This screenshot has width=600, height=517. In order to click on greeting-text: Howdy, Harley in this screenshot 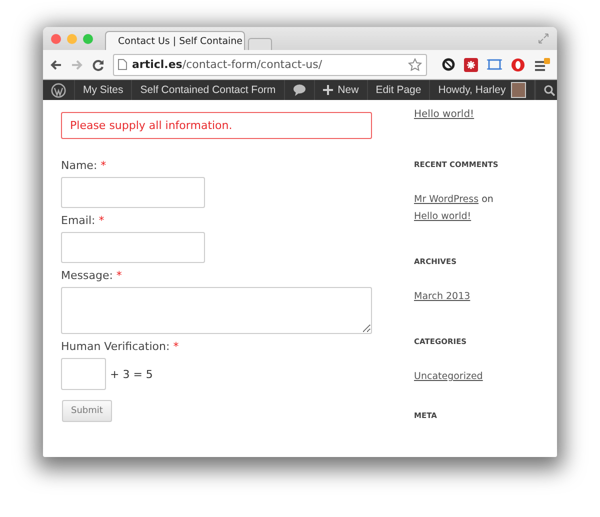, I will do `click(472, 90)`.